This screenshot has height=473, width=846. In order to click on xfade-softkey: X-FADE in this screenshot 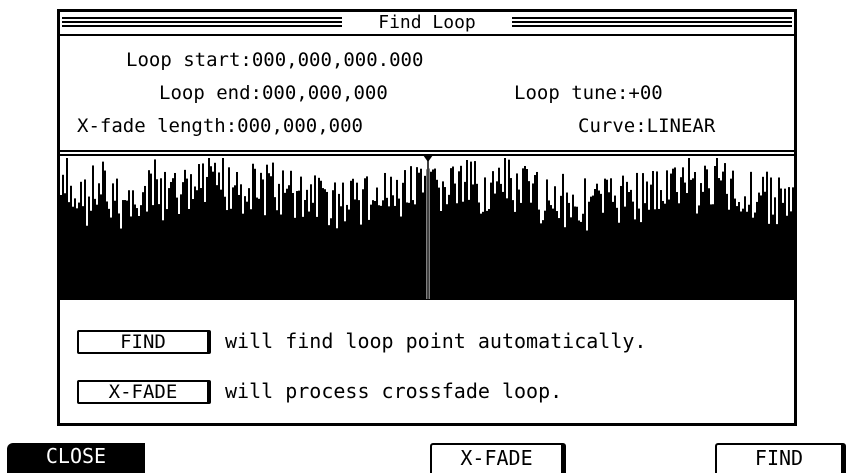, I will do `click(498, 458)`.